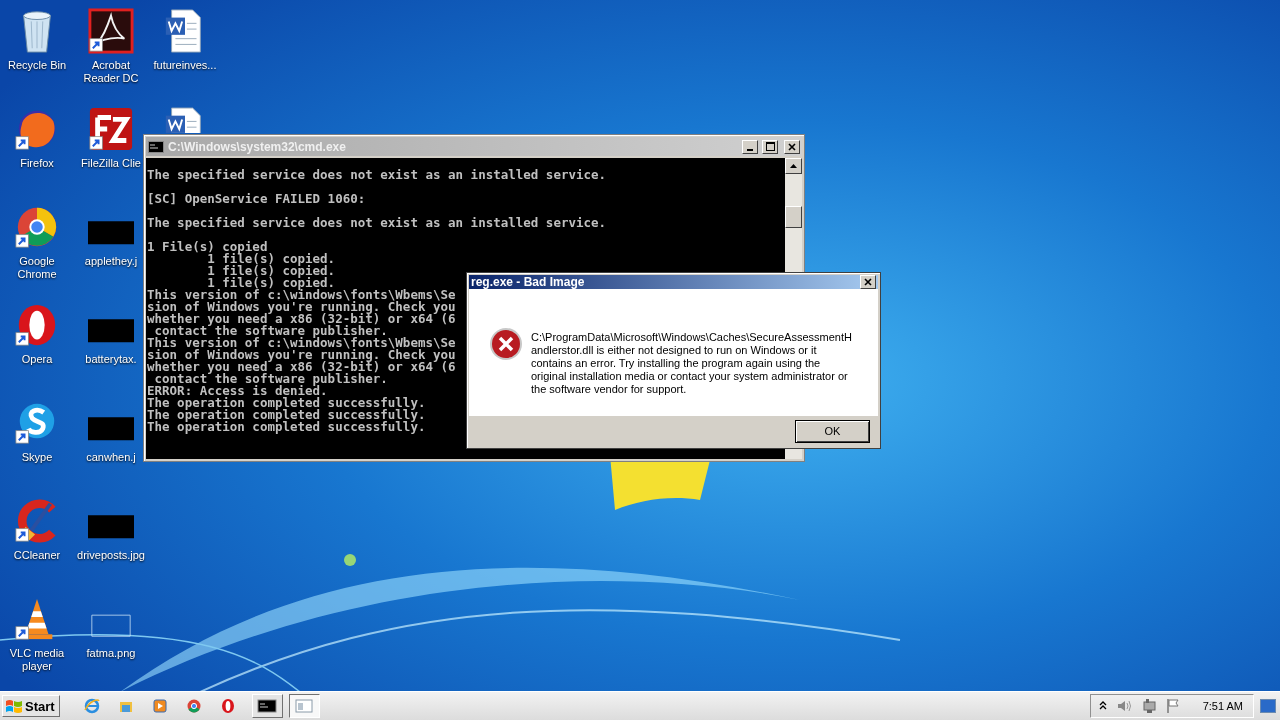 Image resolution: width=1280 pixels, height=720 pixels. I want to click on network-icon, so click(1148, 706).